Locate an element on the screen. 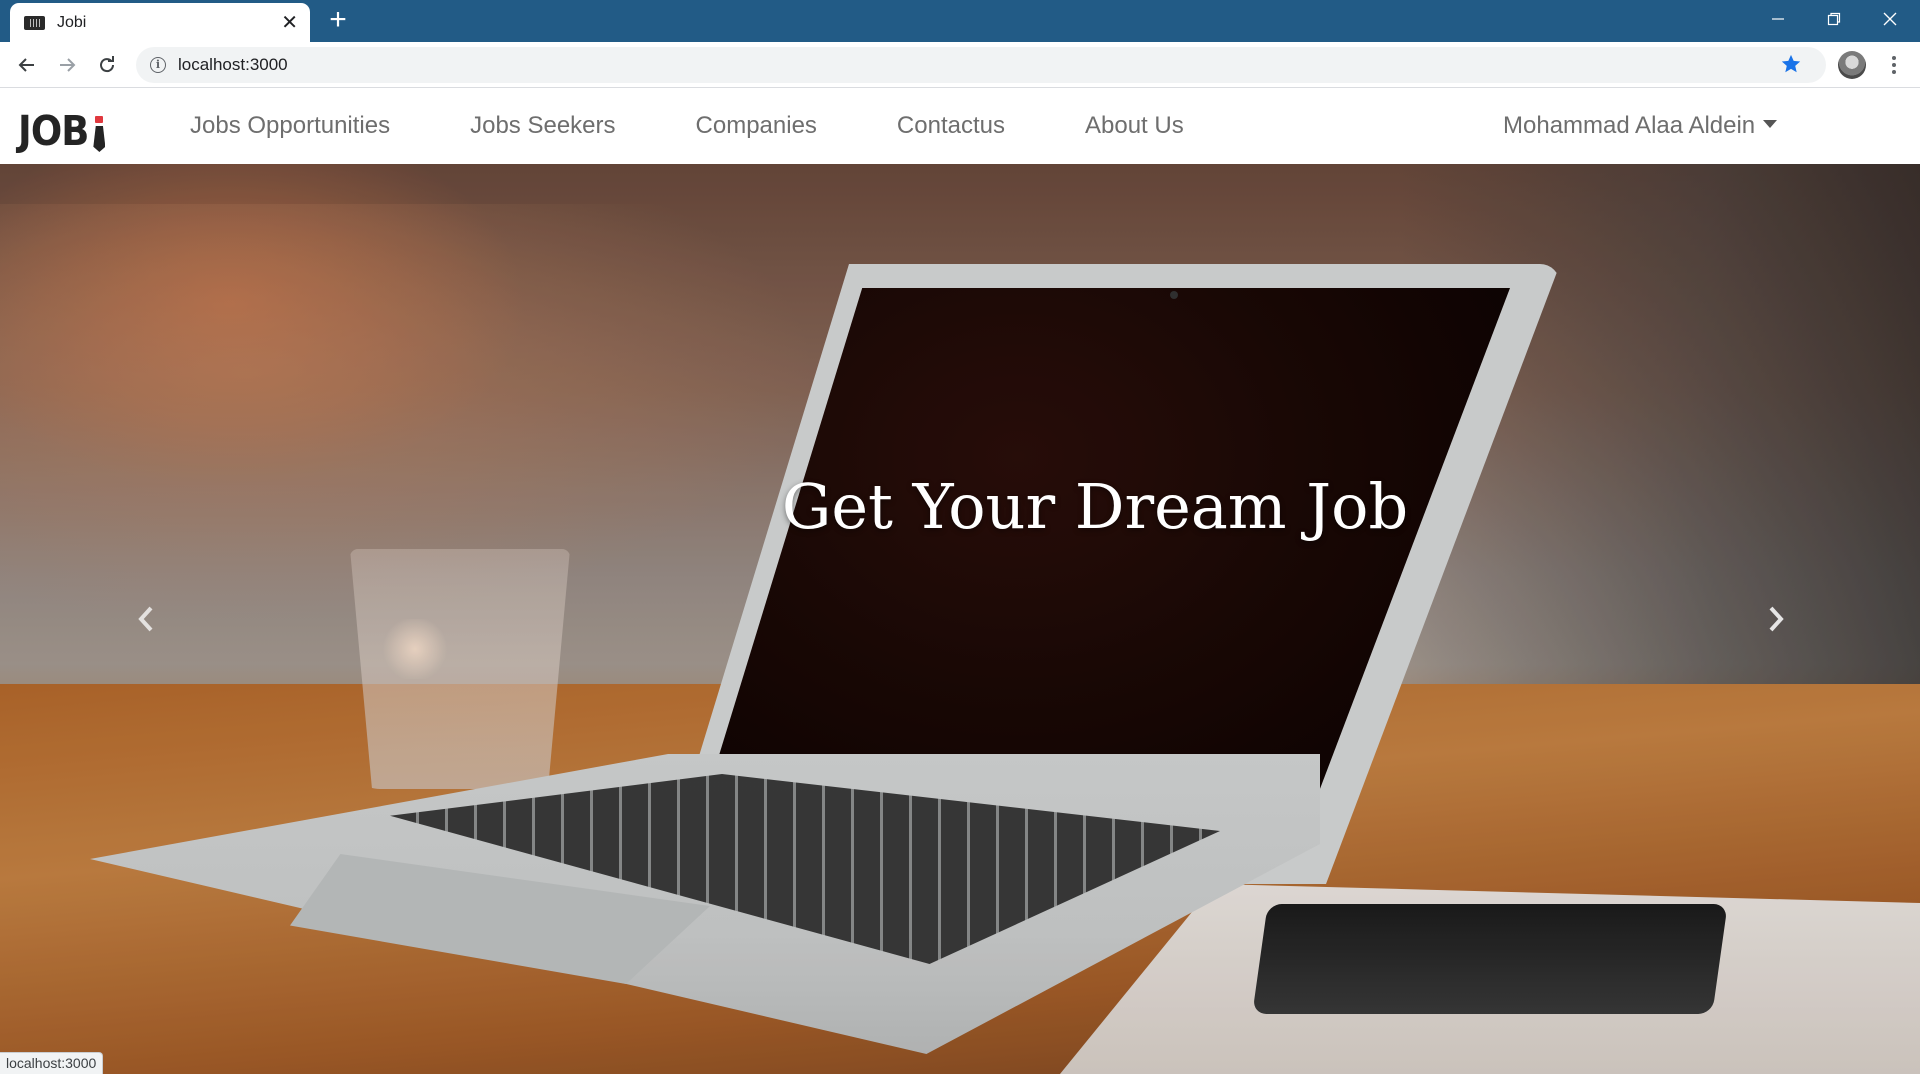  user-name: Mohammad Alaa Aldein is located at coordinates (1629, 125).